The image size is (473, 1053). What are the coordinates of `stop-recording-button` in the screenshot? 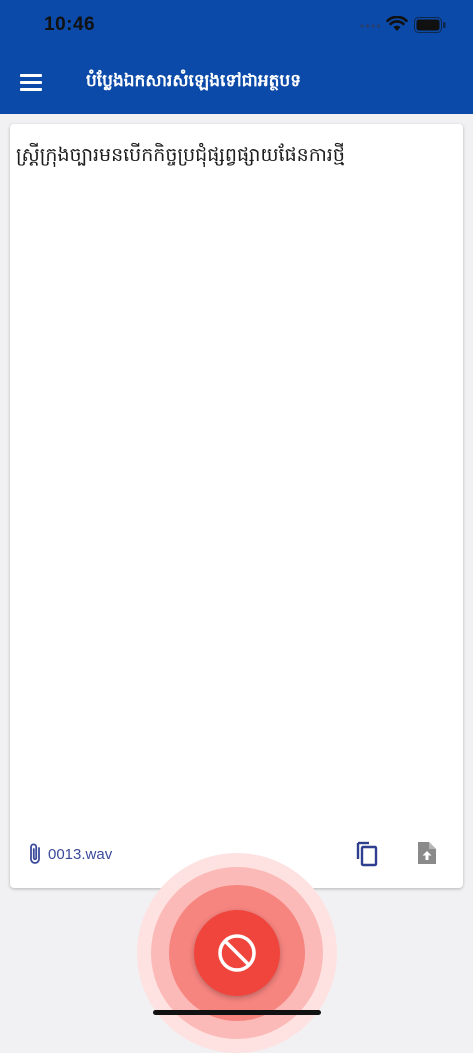 It's located at (237, 953).